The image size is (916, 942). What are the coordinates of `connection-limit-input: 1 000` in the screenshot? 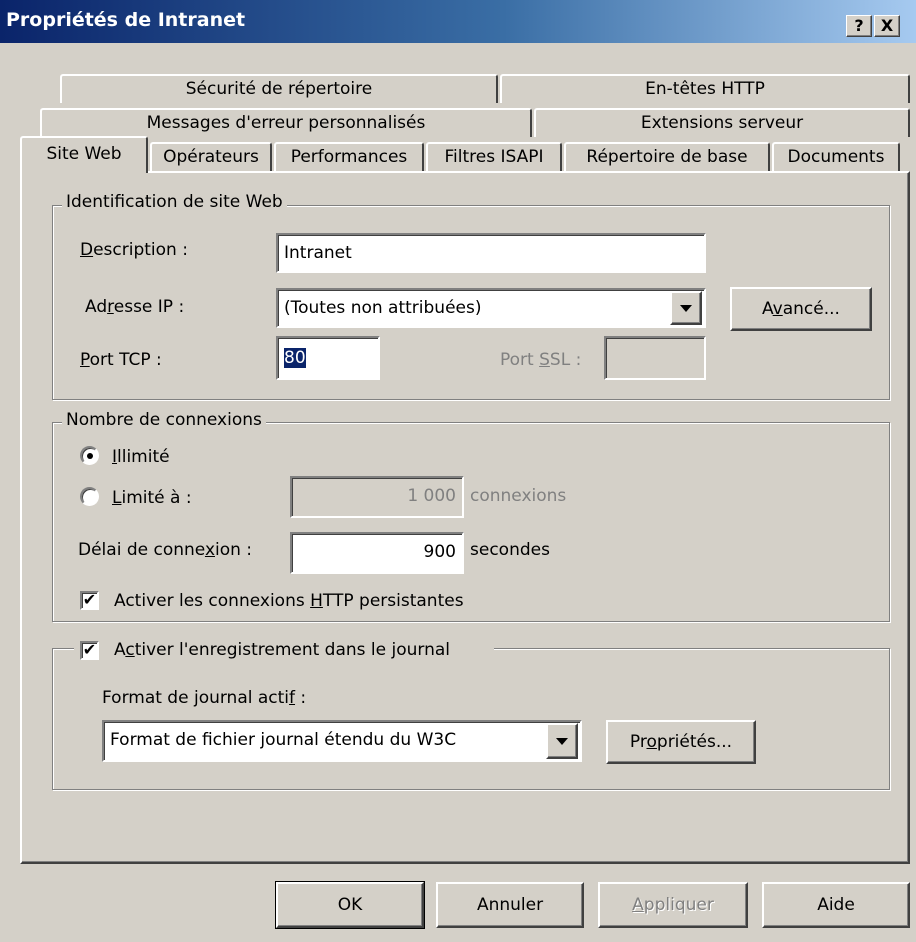 It's located at (377, 497).